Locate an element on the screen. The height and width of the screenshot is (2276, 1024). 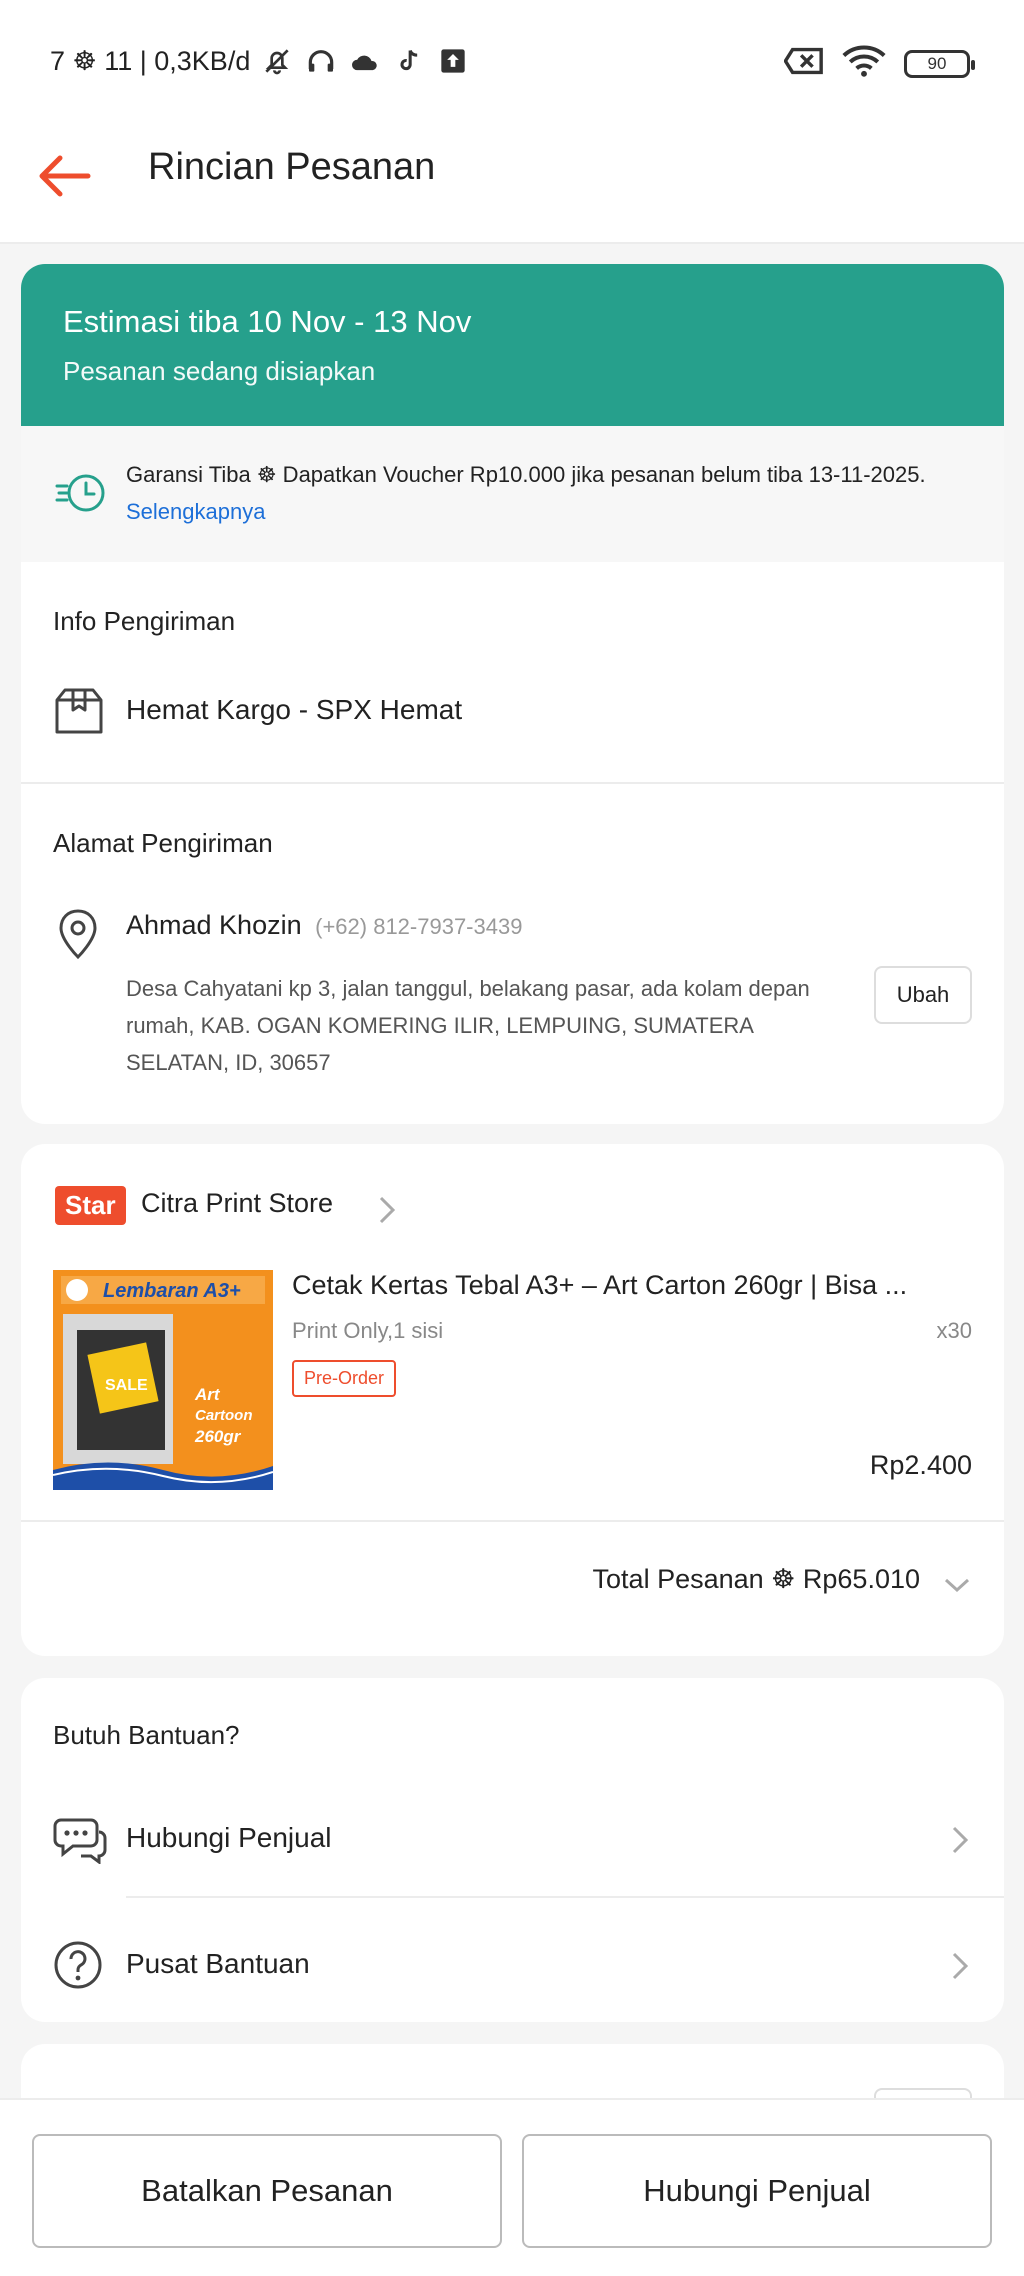
bell-off-icon is located at coordinates (277, 61).